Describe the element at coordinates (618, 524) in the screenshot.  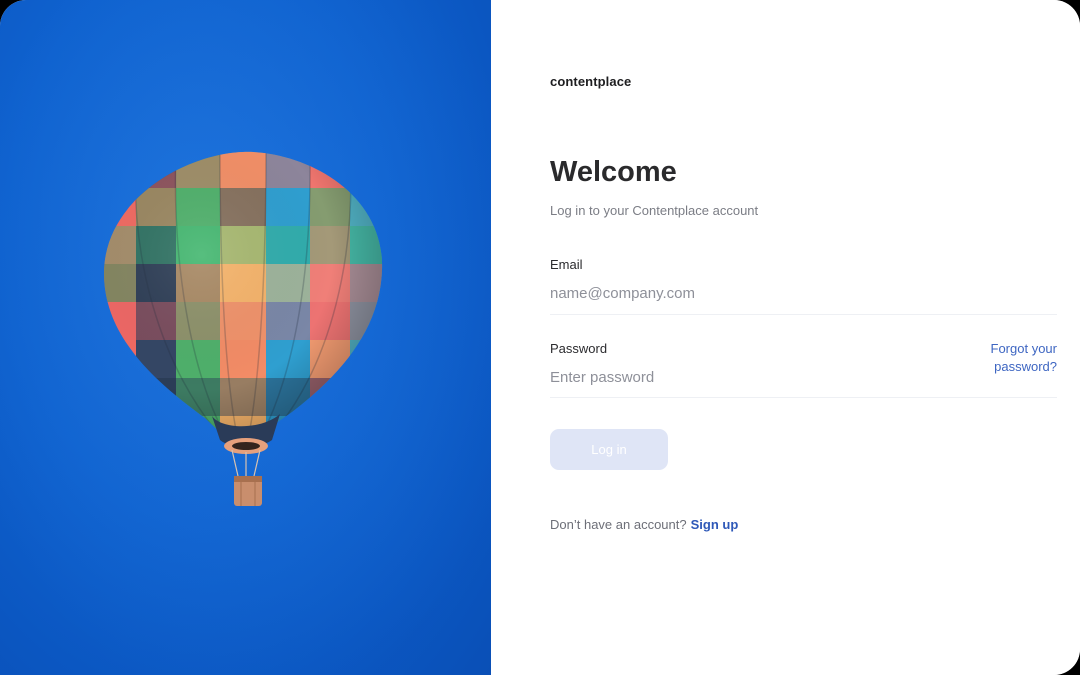
I see `signup-prompt-text: Don’t have an account?` at that location.